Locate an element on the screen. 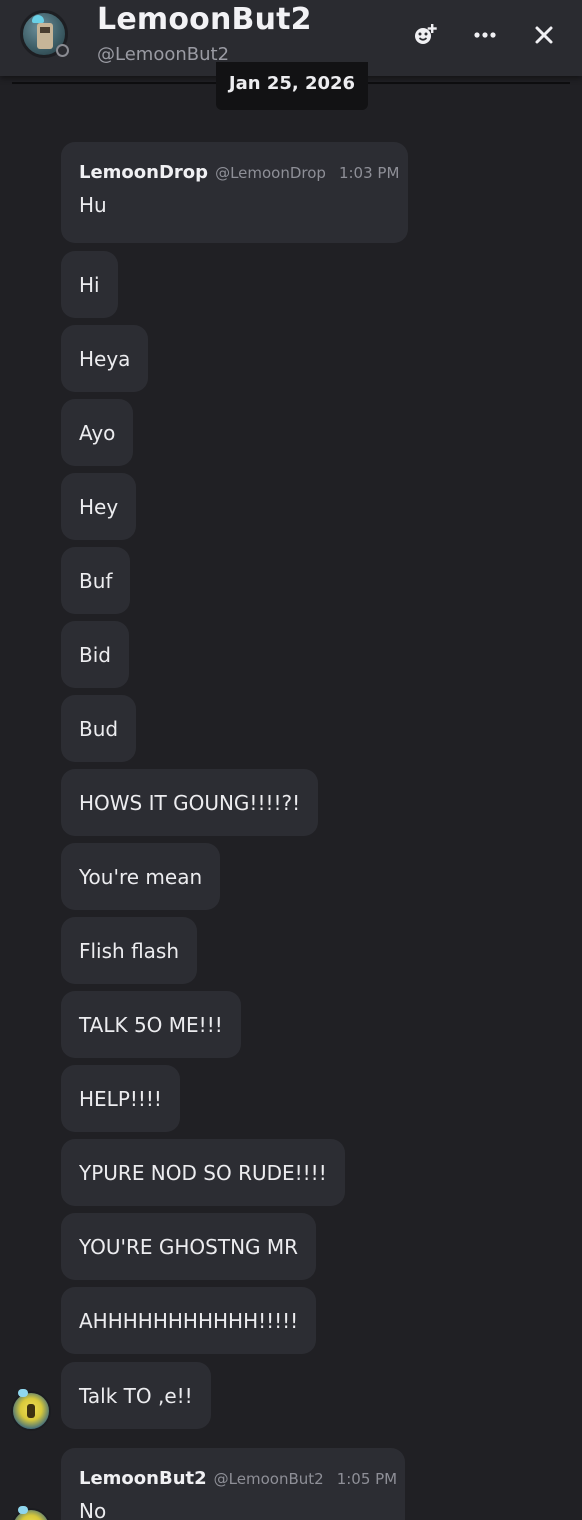 The height and width of the screenshot is (1520, 582). message-bubble: YPURE NOD SO RUDE!!!! is located at coordinates (203, 1172).